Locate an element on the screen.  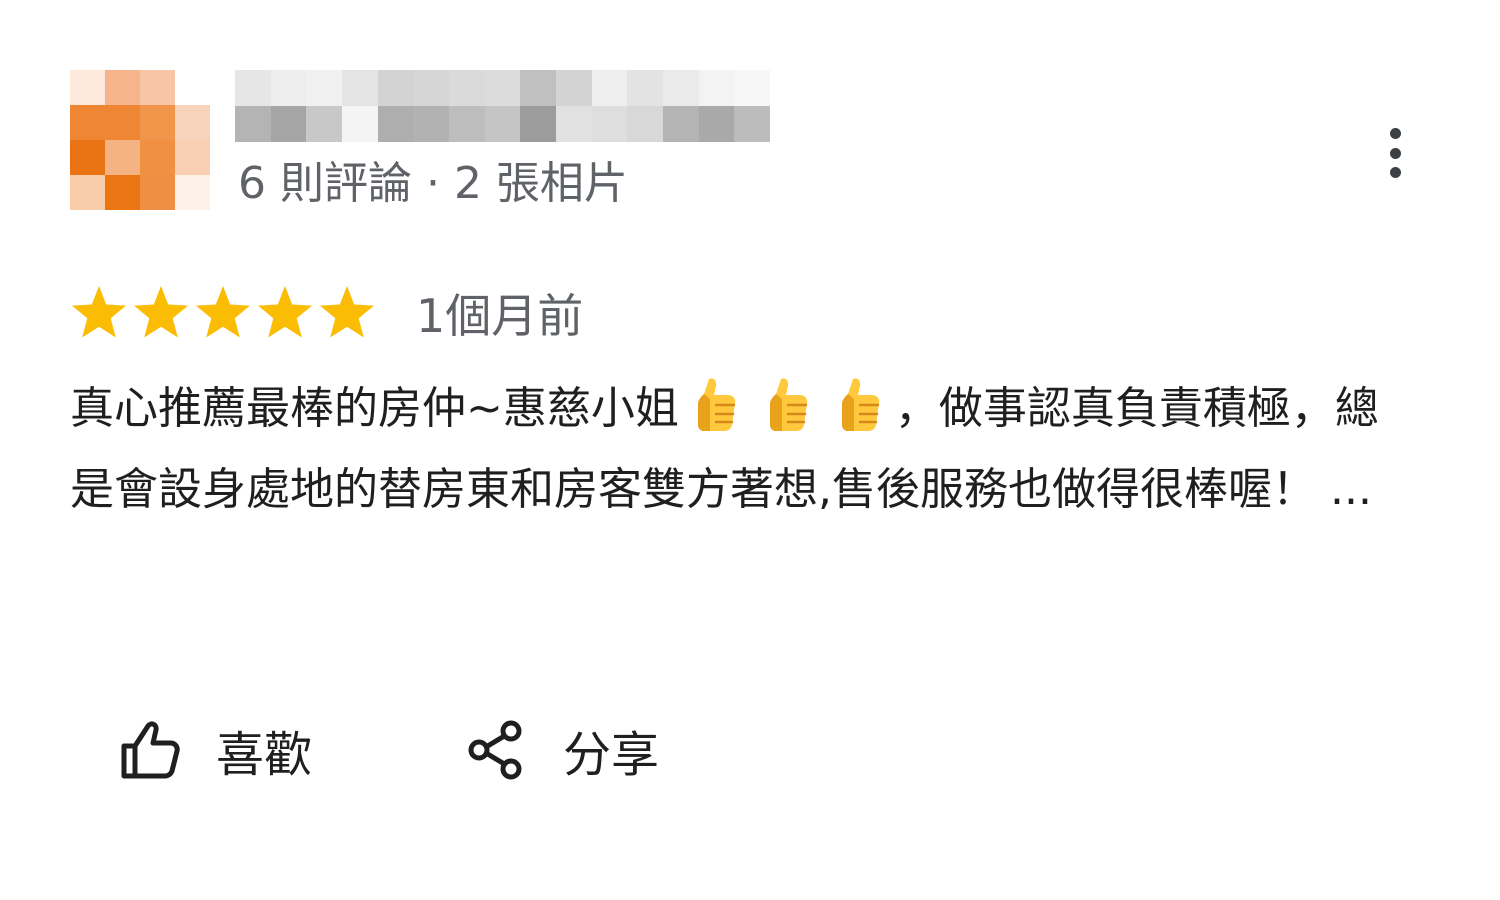
thumb-up-outline-icon is located at coordinates (150, 750).